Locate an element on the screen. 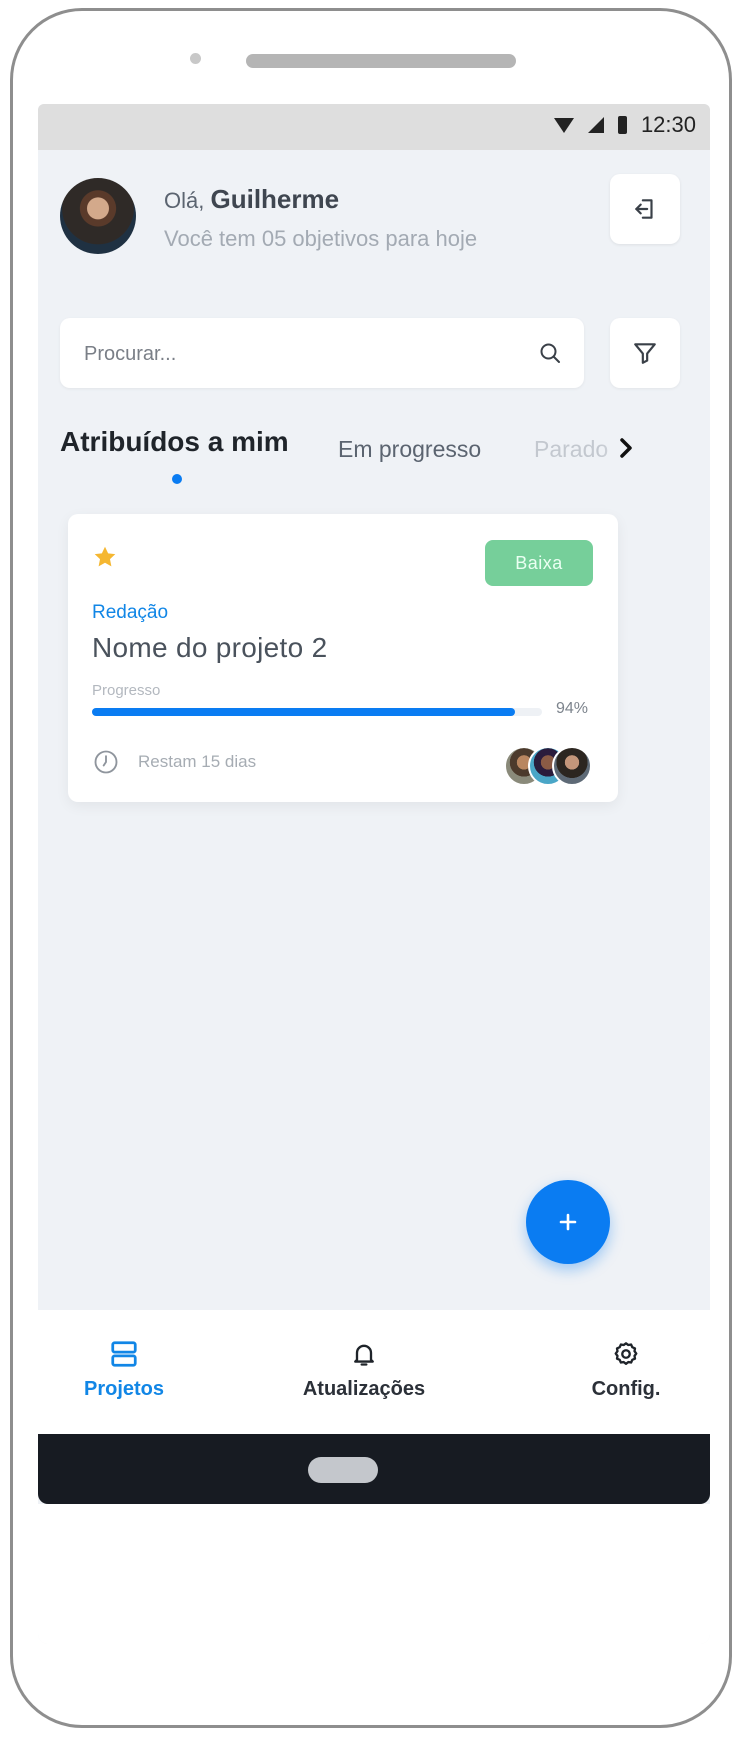 Image resolution: width=747 pixels, height=1737 pixels. filter-icon is located at coordinates (645, 353).